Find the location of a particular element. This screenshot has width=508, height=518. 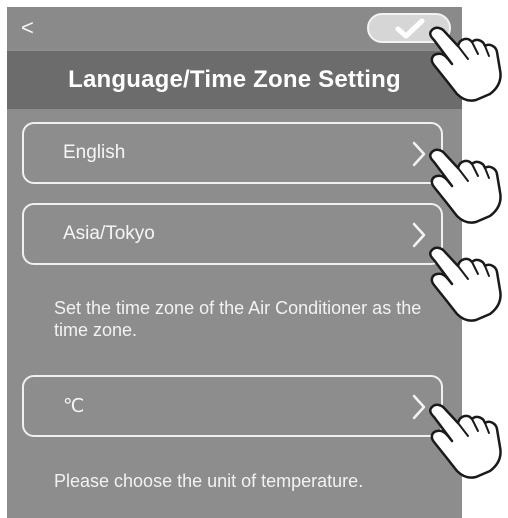

language-selector: English is located at coordinates (232, 153).